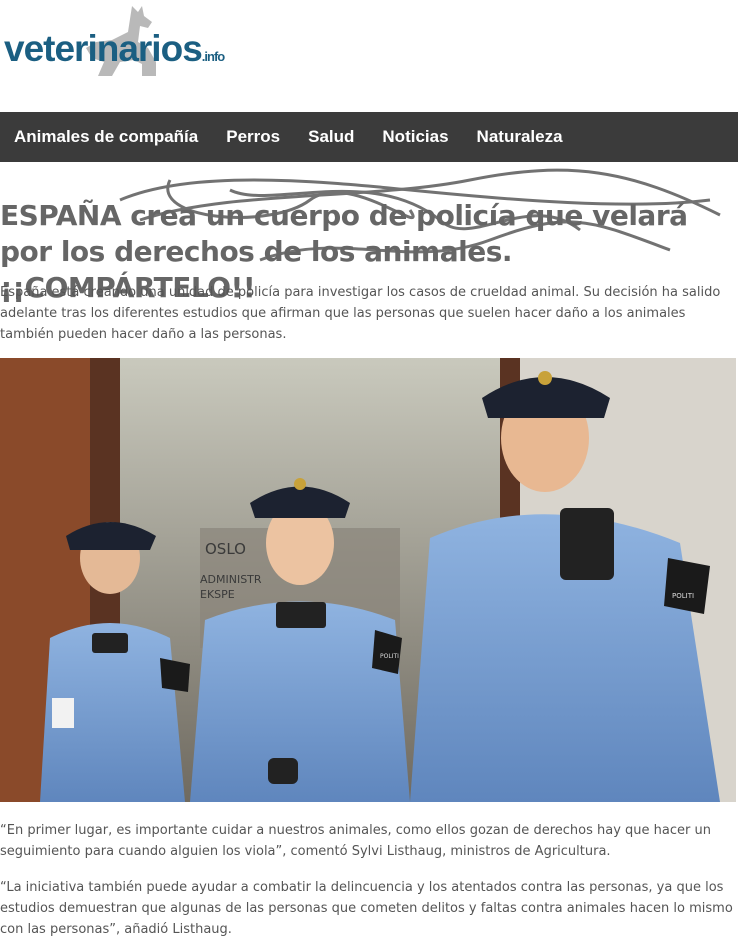 This screenshot has width=738, height=944. I want to click on nav-item-animales: Animales de compañía, so click(106, 137).